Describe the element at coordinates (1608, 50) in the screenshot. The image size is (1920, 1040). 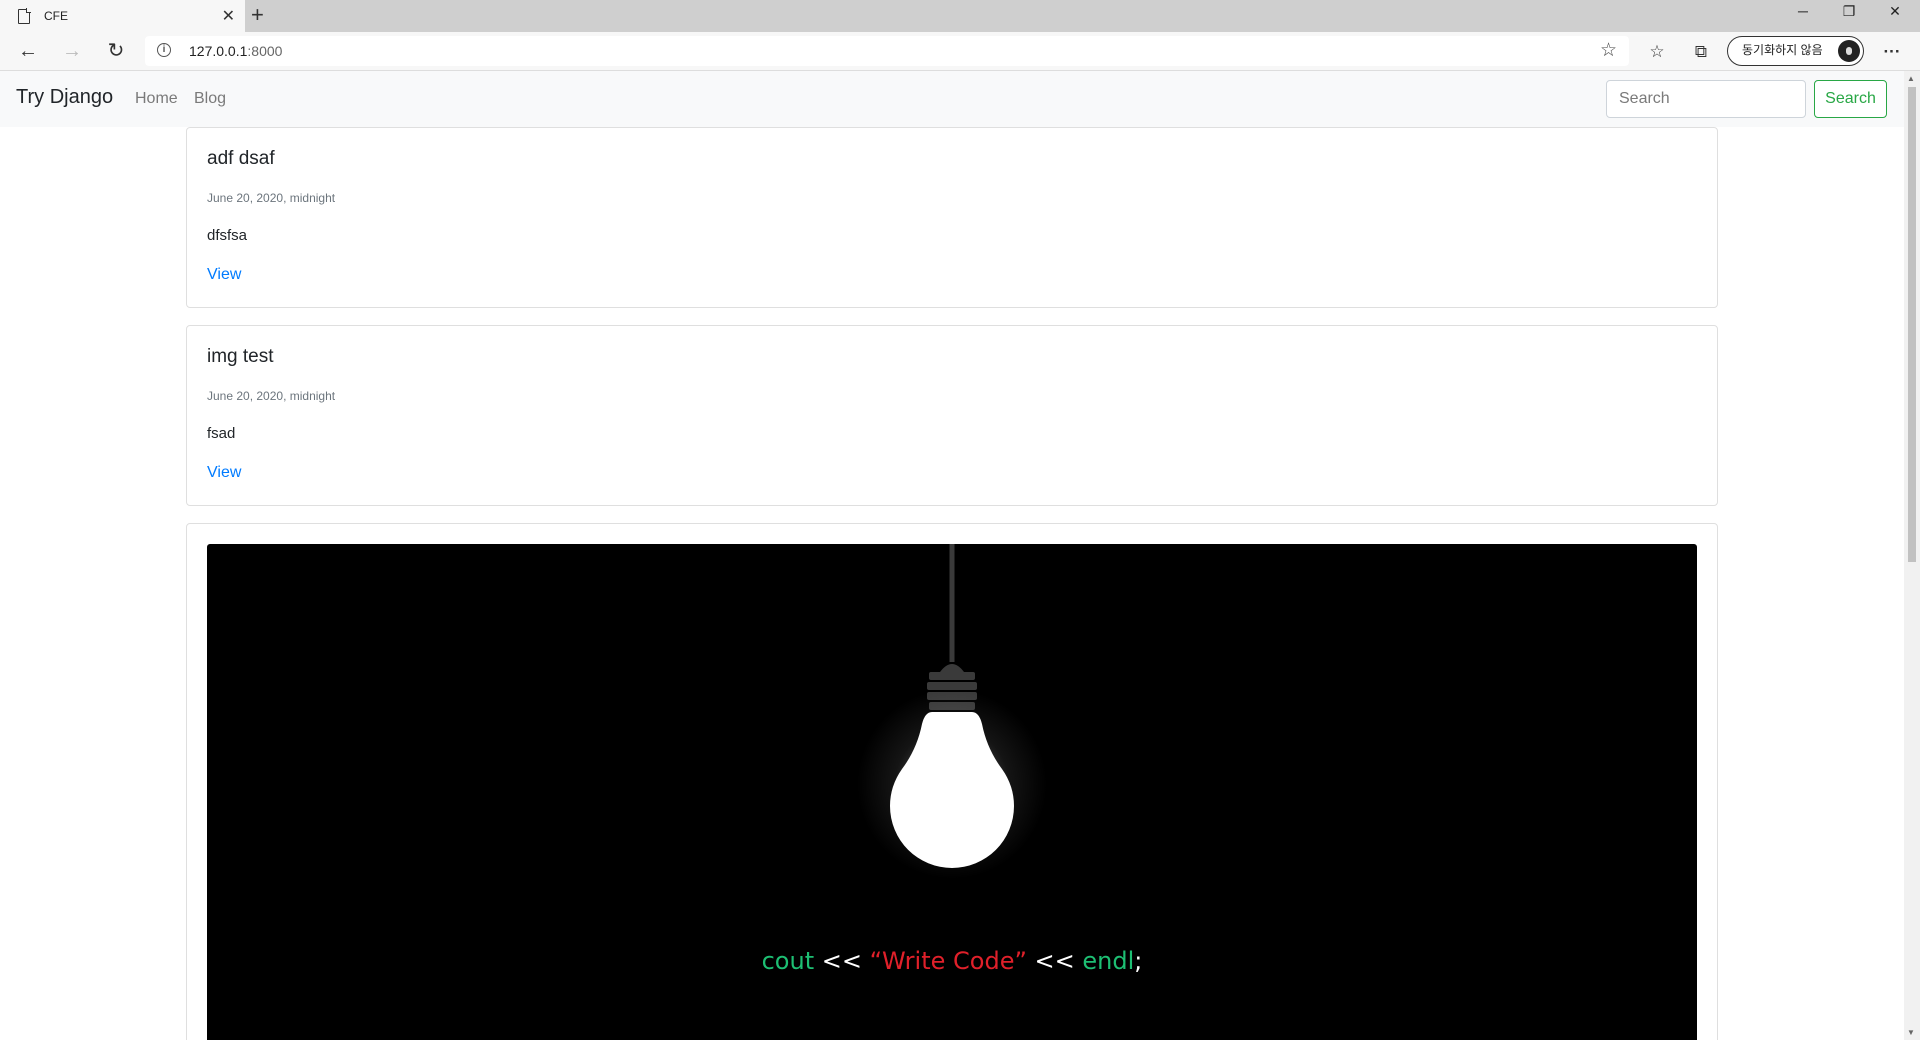
I see `favorite-star-icon: ☆` at that location.